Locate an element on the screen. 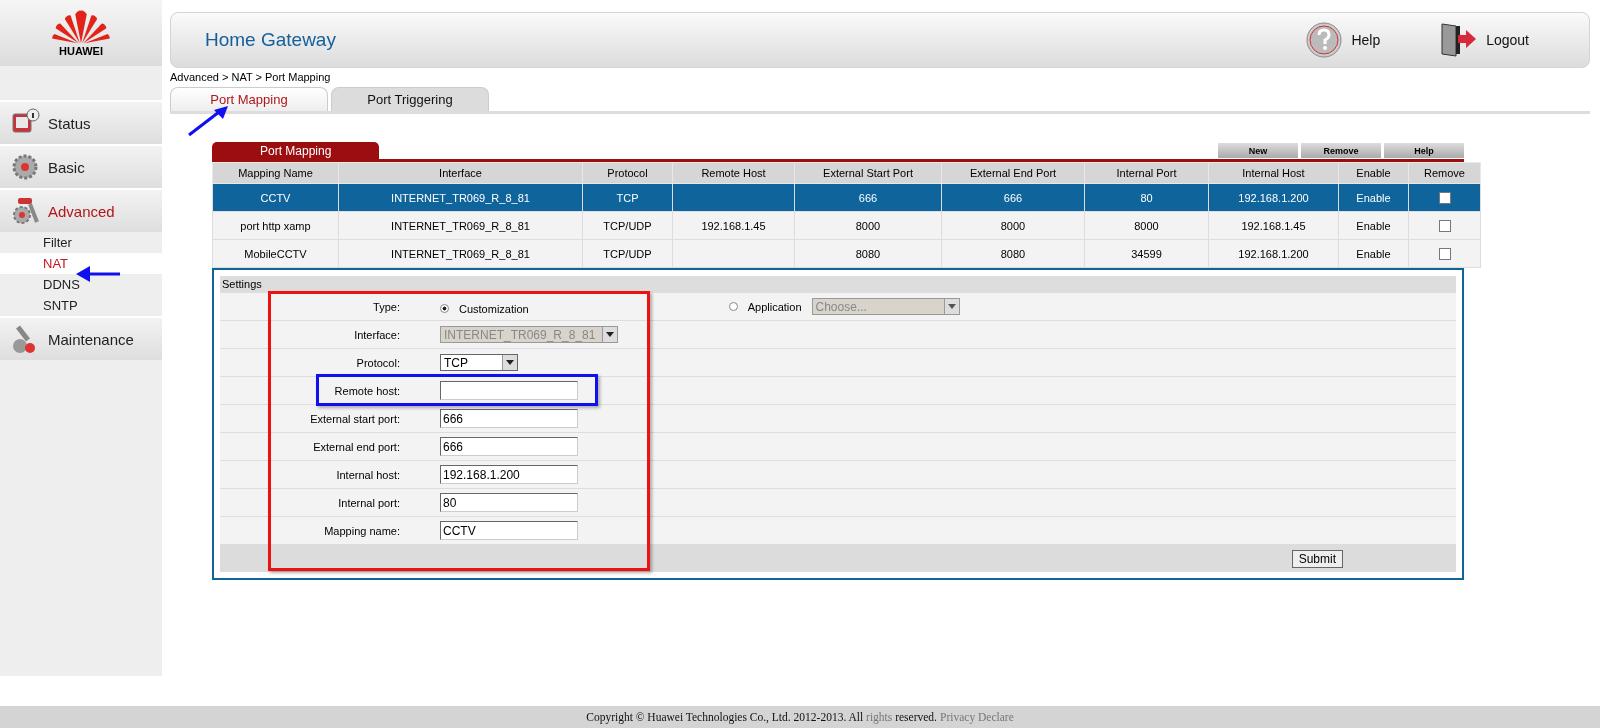 This screenshot has height=728, width=1600. table-cell: MobileCCTV is located at coordinates (275, 253).